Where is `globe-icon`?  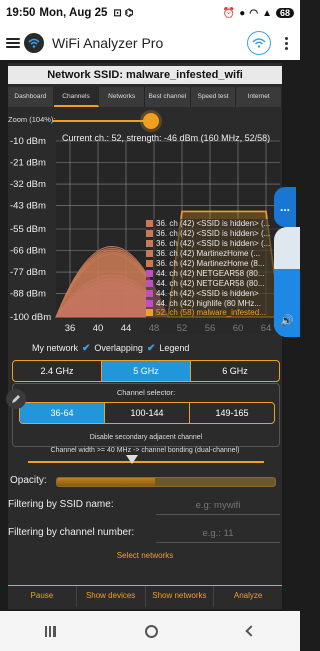
globe-icon is located at coordinates (259, 43).